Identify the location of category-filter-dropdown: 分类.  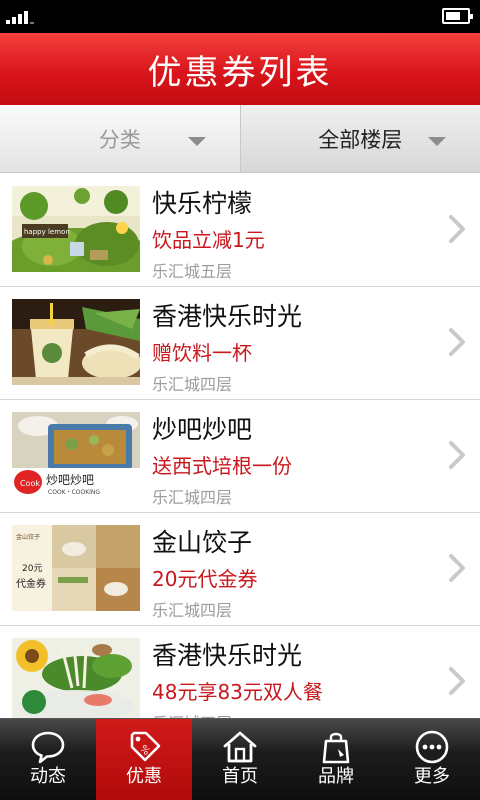
(120, 138).